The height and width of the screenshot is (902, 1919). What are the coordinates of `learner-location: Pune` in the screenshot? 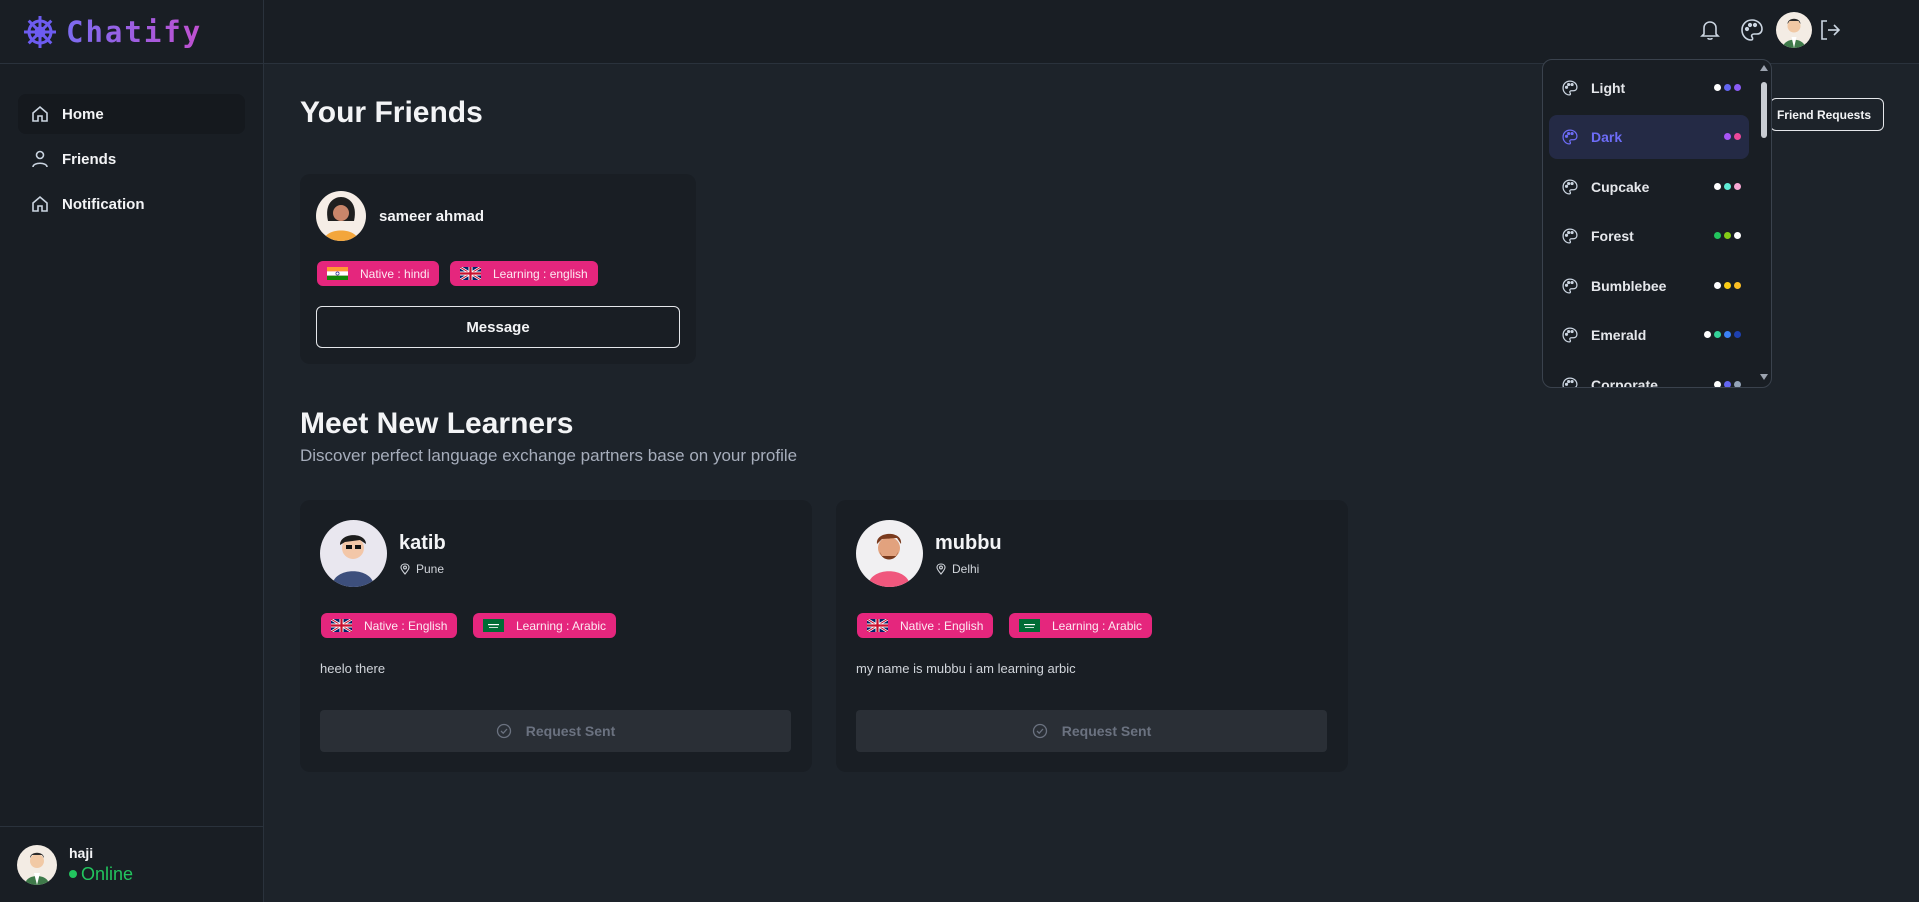 It's located at (421, 569).